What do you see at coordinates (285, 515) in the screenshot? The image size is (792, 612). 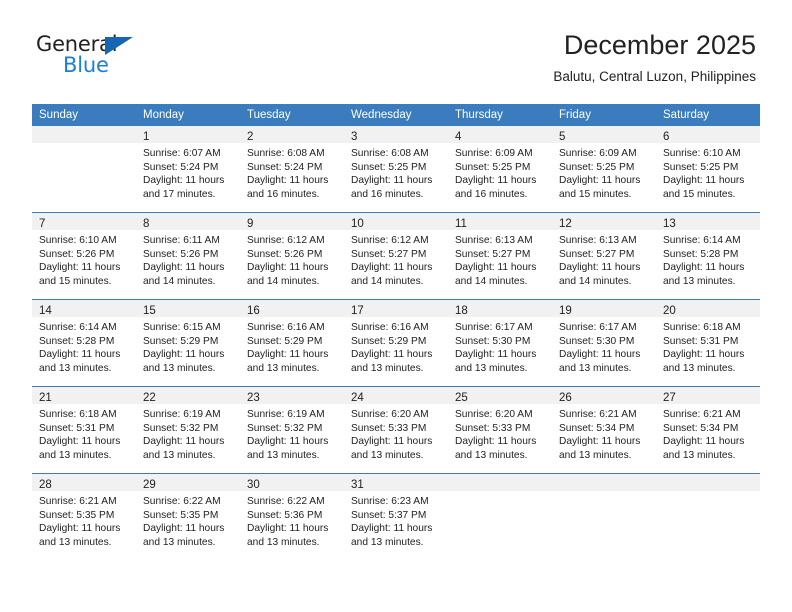 I see `sunset-time: Sunset: 5:36 PM` at bounding box center [285, 515].